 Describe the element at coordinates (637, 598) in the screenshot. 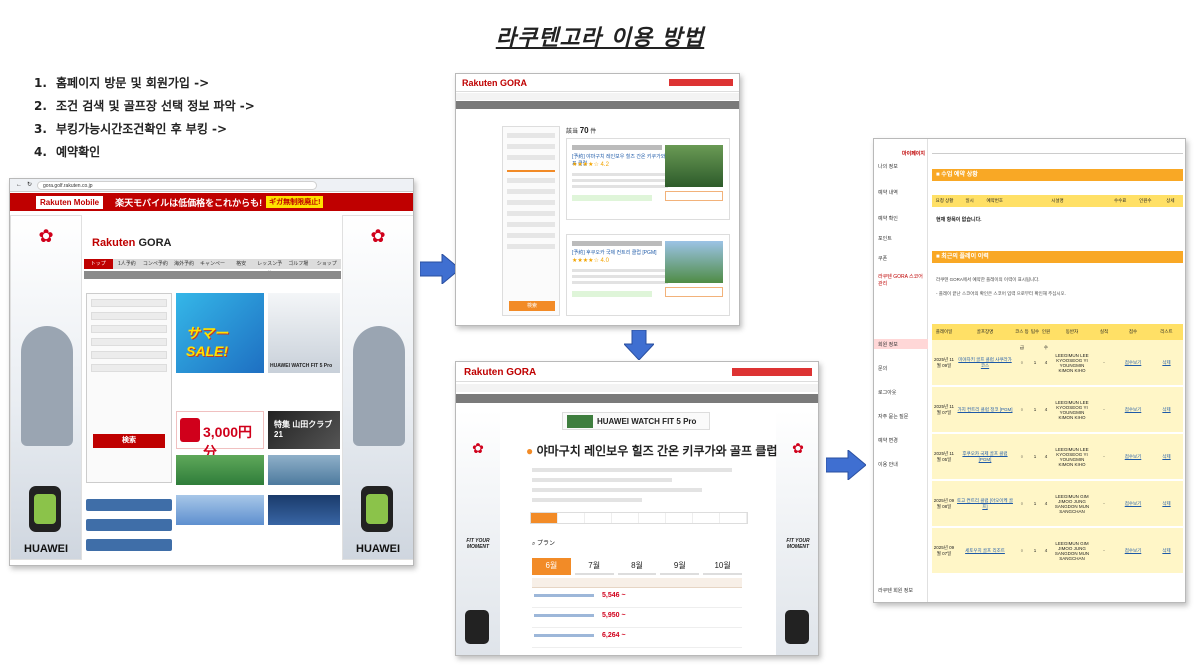

I see `plan-row: 5,546 ~` at that location.